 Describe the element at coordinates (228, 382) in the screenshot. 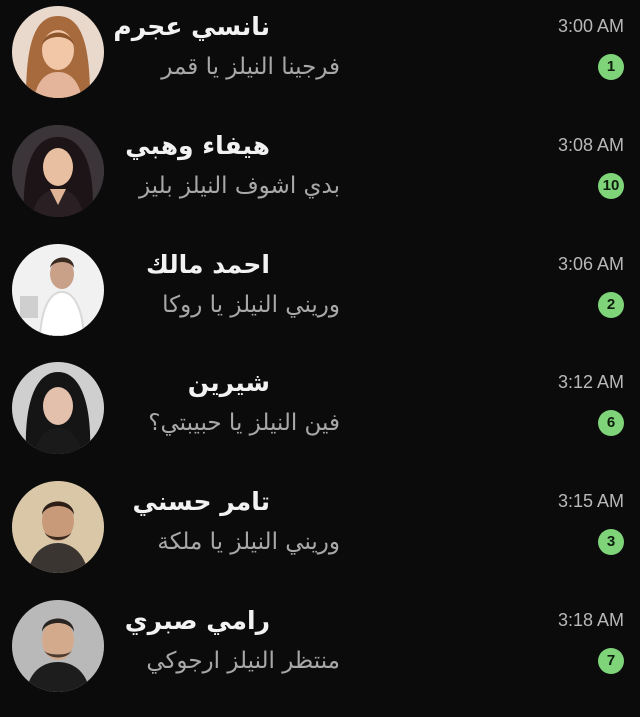

I see `contact-name: شيرين` at that location.